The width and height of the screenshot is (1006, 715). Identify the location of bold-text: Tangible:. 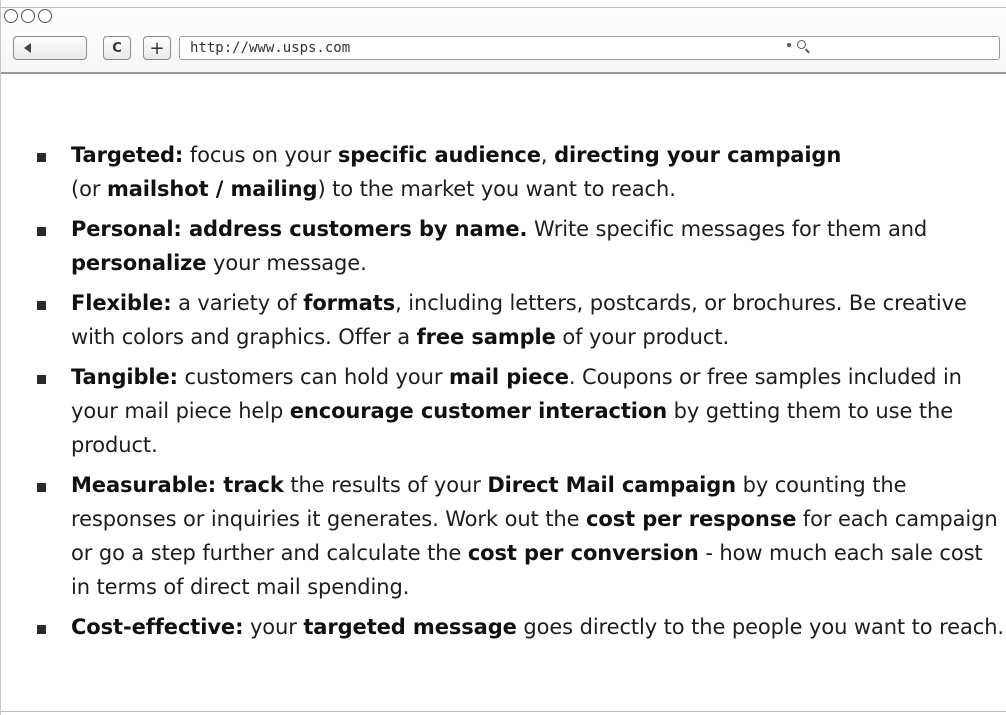
(124, 377).